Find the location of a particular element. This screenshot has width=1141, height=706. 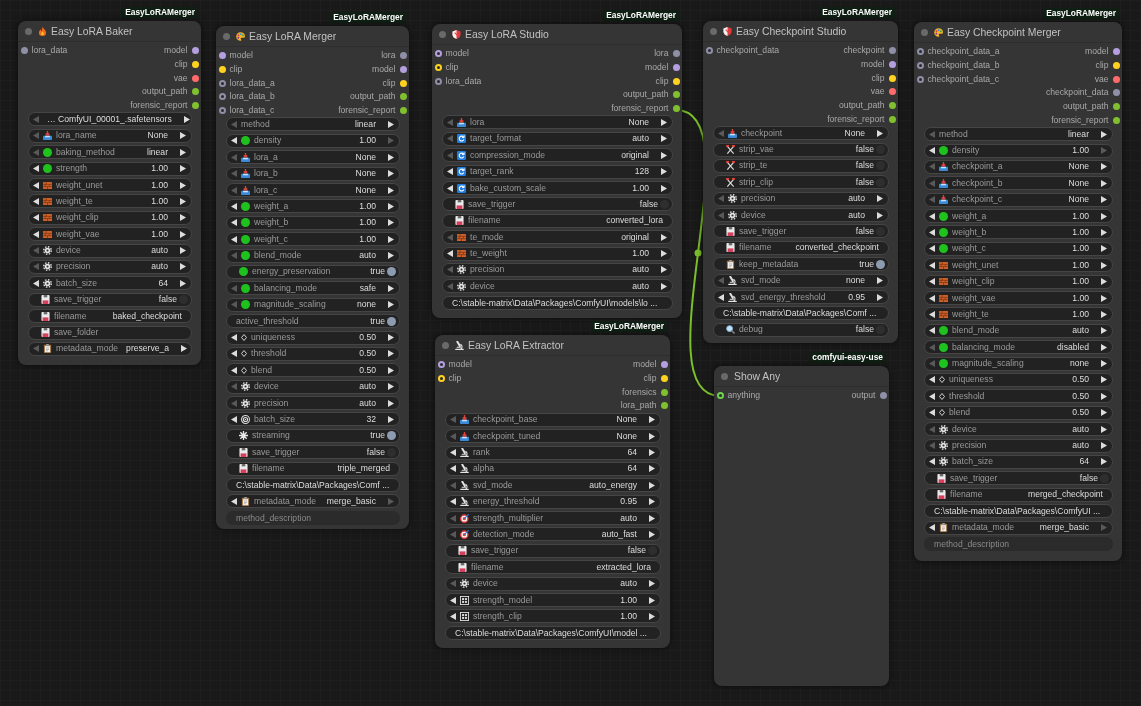

toggle-widget: strip_clip false is located at coordinates (801, 182).